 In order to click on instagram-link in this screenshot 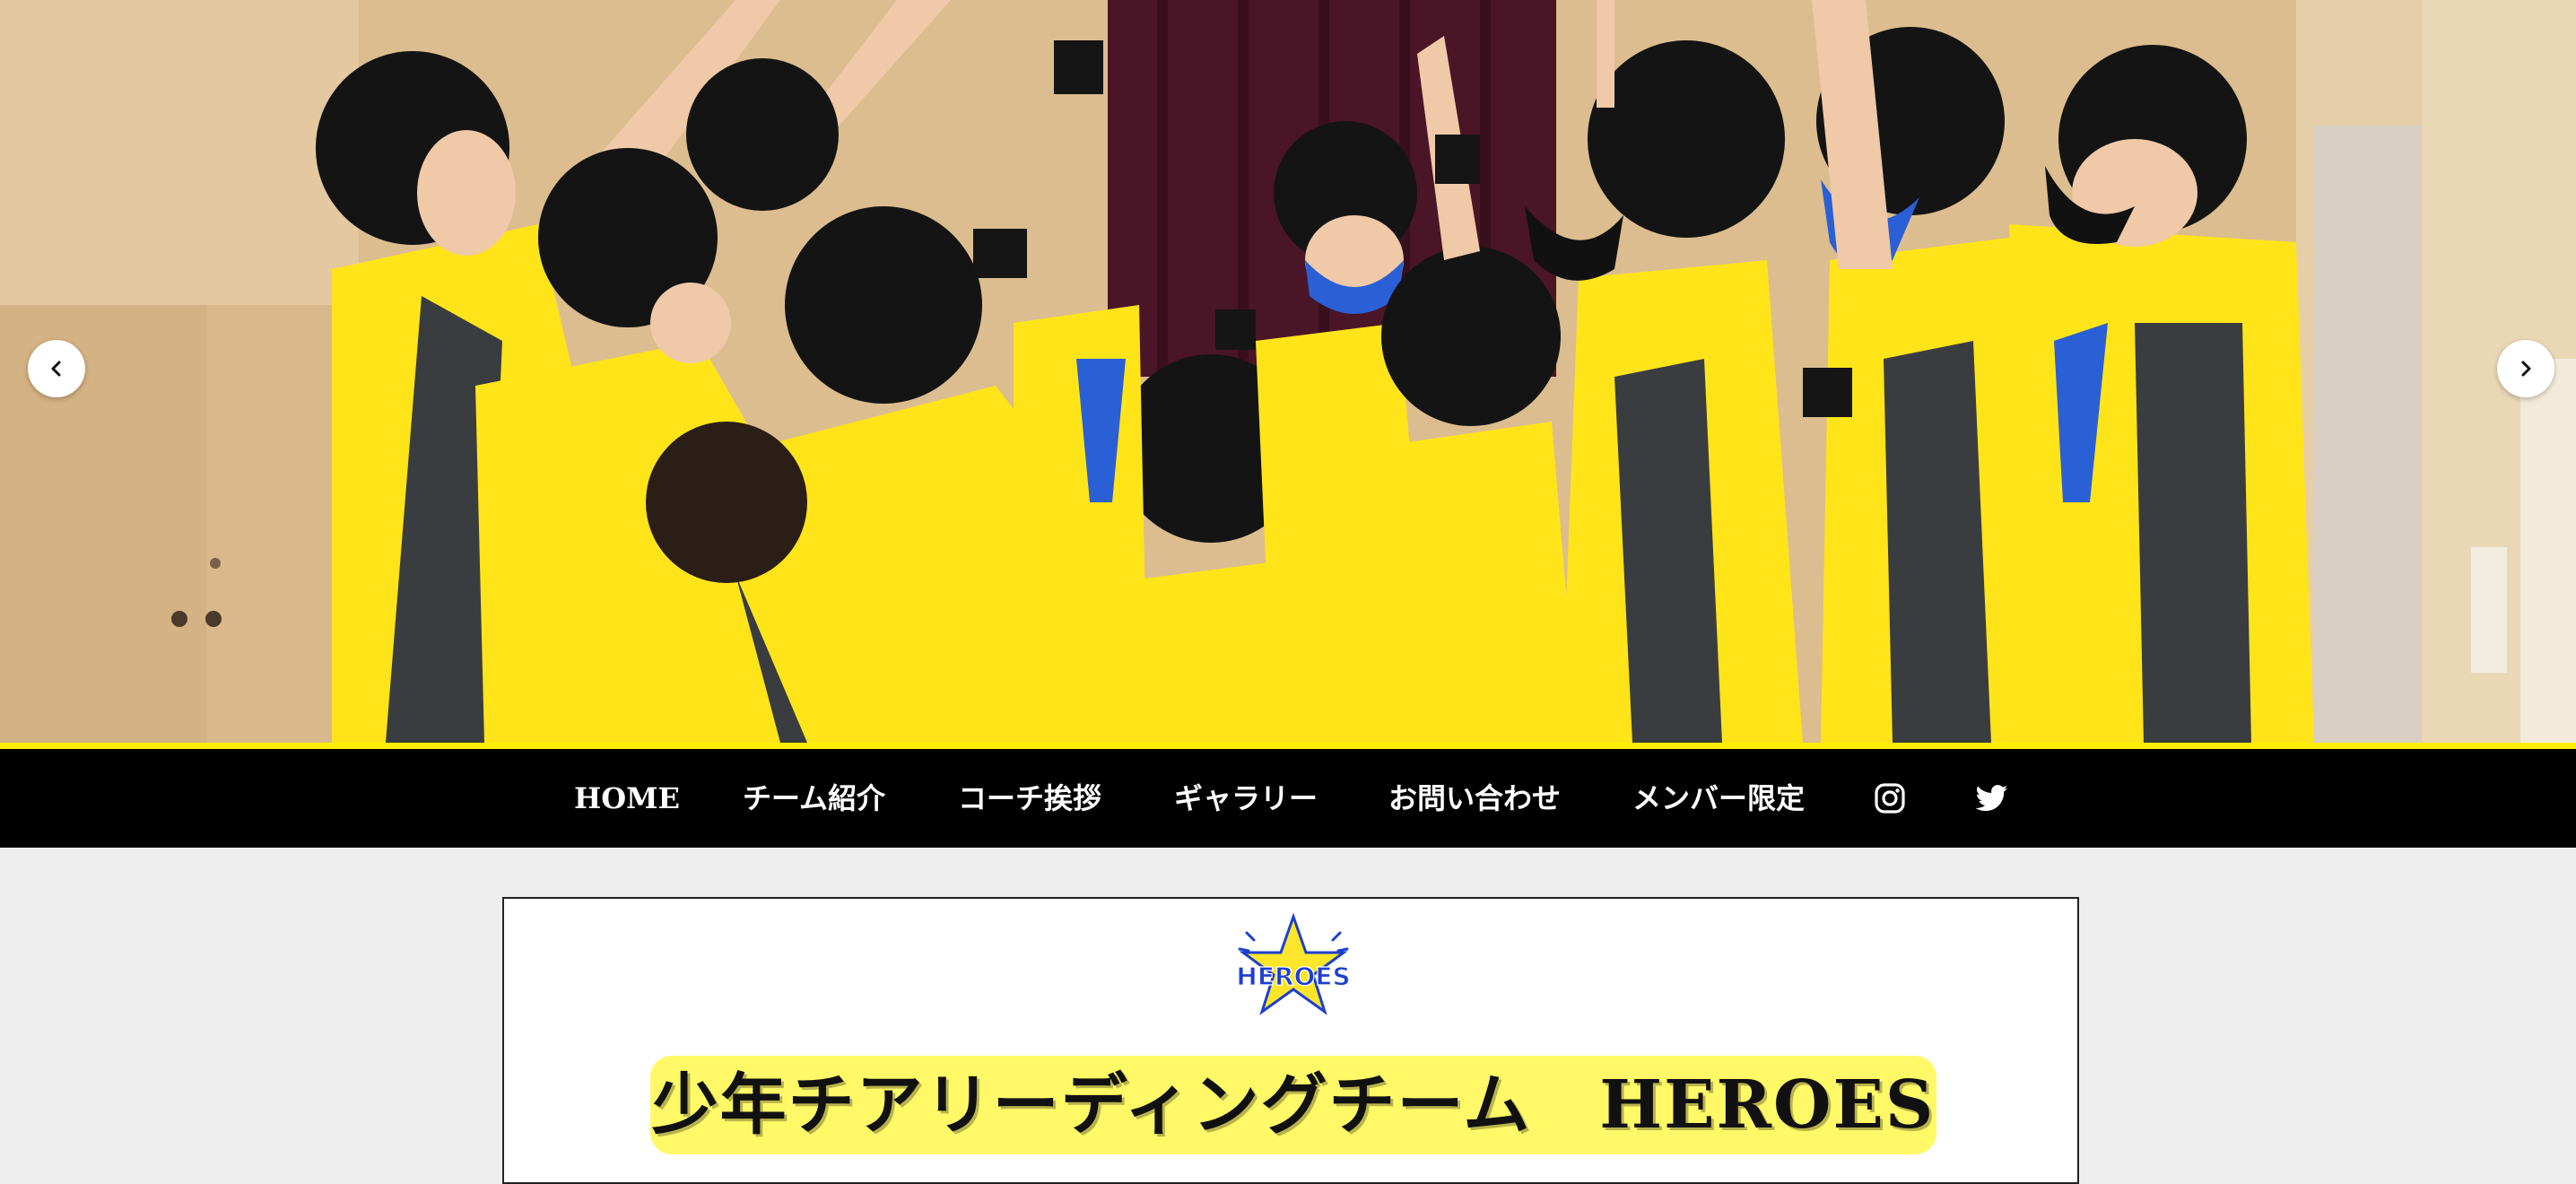, I will do `click(1890, 798)`.